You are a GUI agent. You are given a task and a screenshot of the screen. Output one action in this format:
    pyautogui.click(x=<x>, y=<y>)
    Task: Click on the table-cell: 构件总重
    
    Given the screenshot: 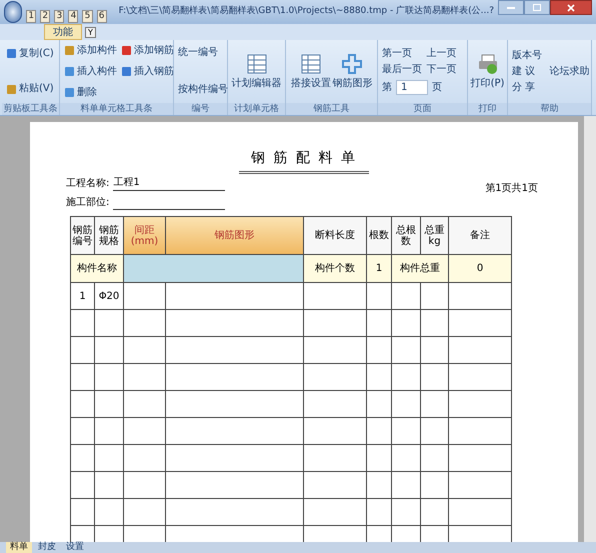 What is the action you would take?
    pyautogui.click(x=420, y=269)
    